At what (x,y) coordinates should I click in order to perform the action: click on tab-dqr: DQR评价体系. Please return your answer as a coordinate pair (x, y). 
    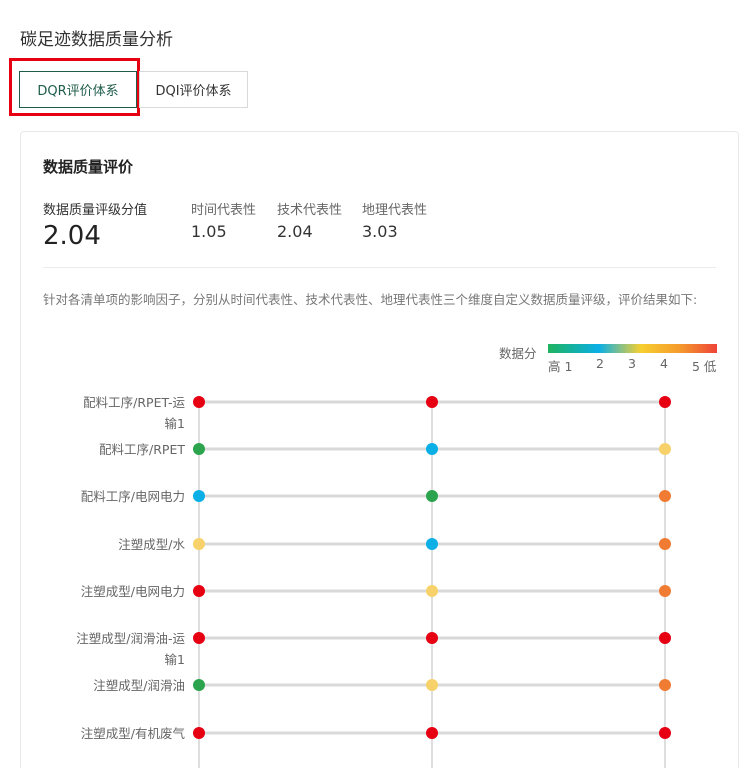
    Looking at the image, I should click on (78, 89).